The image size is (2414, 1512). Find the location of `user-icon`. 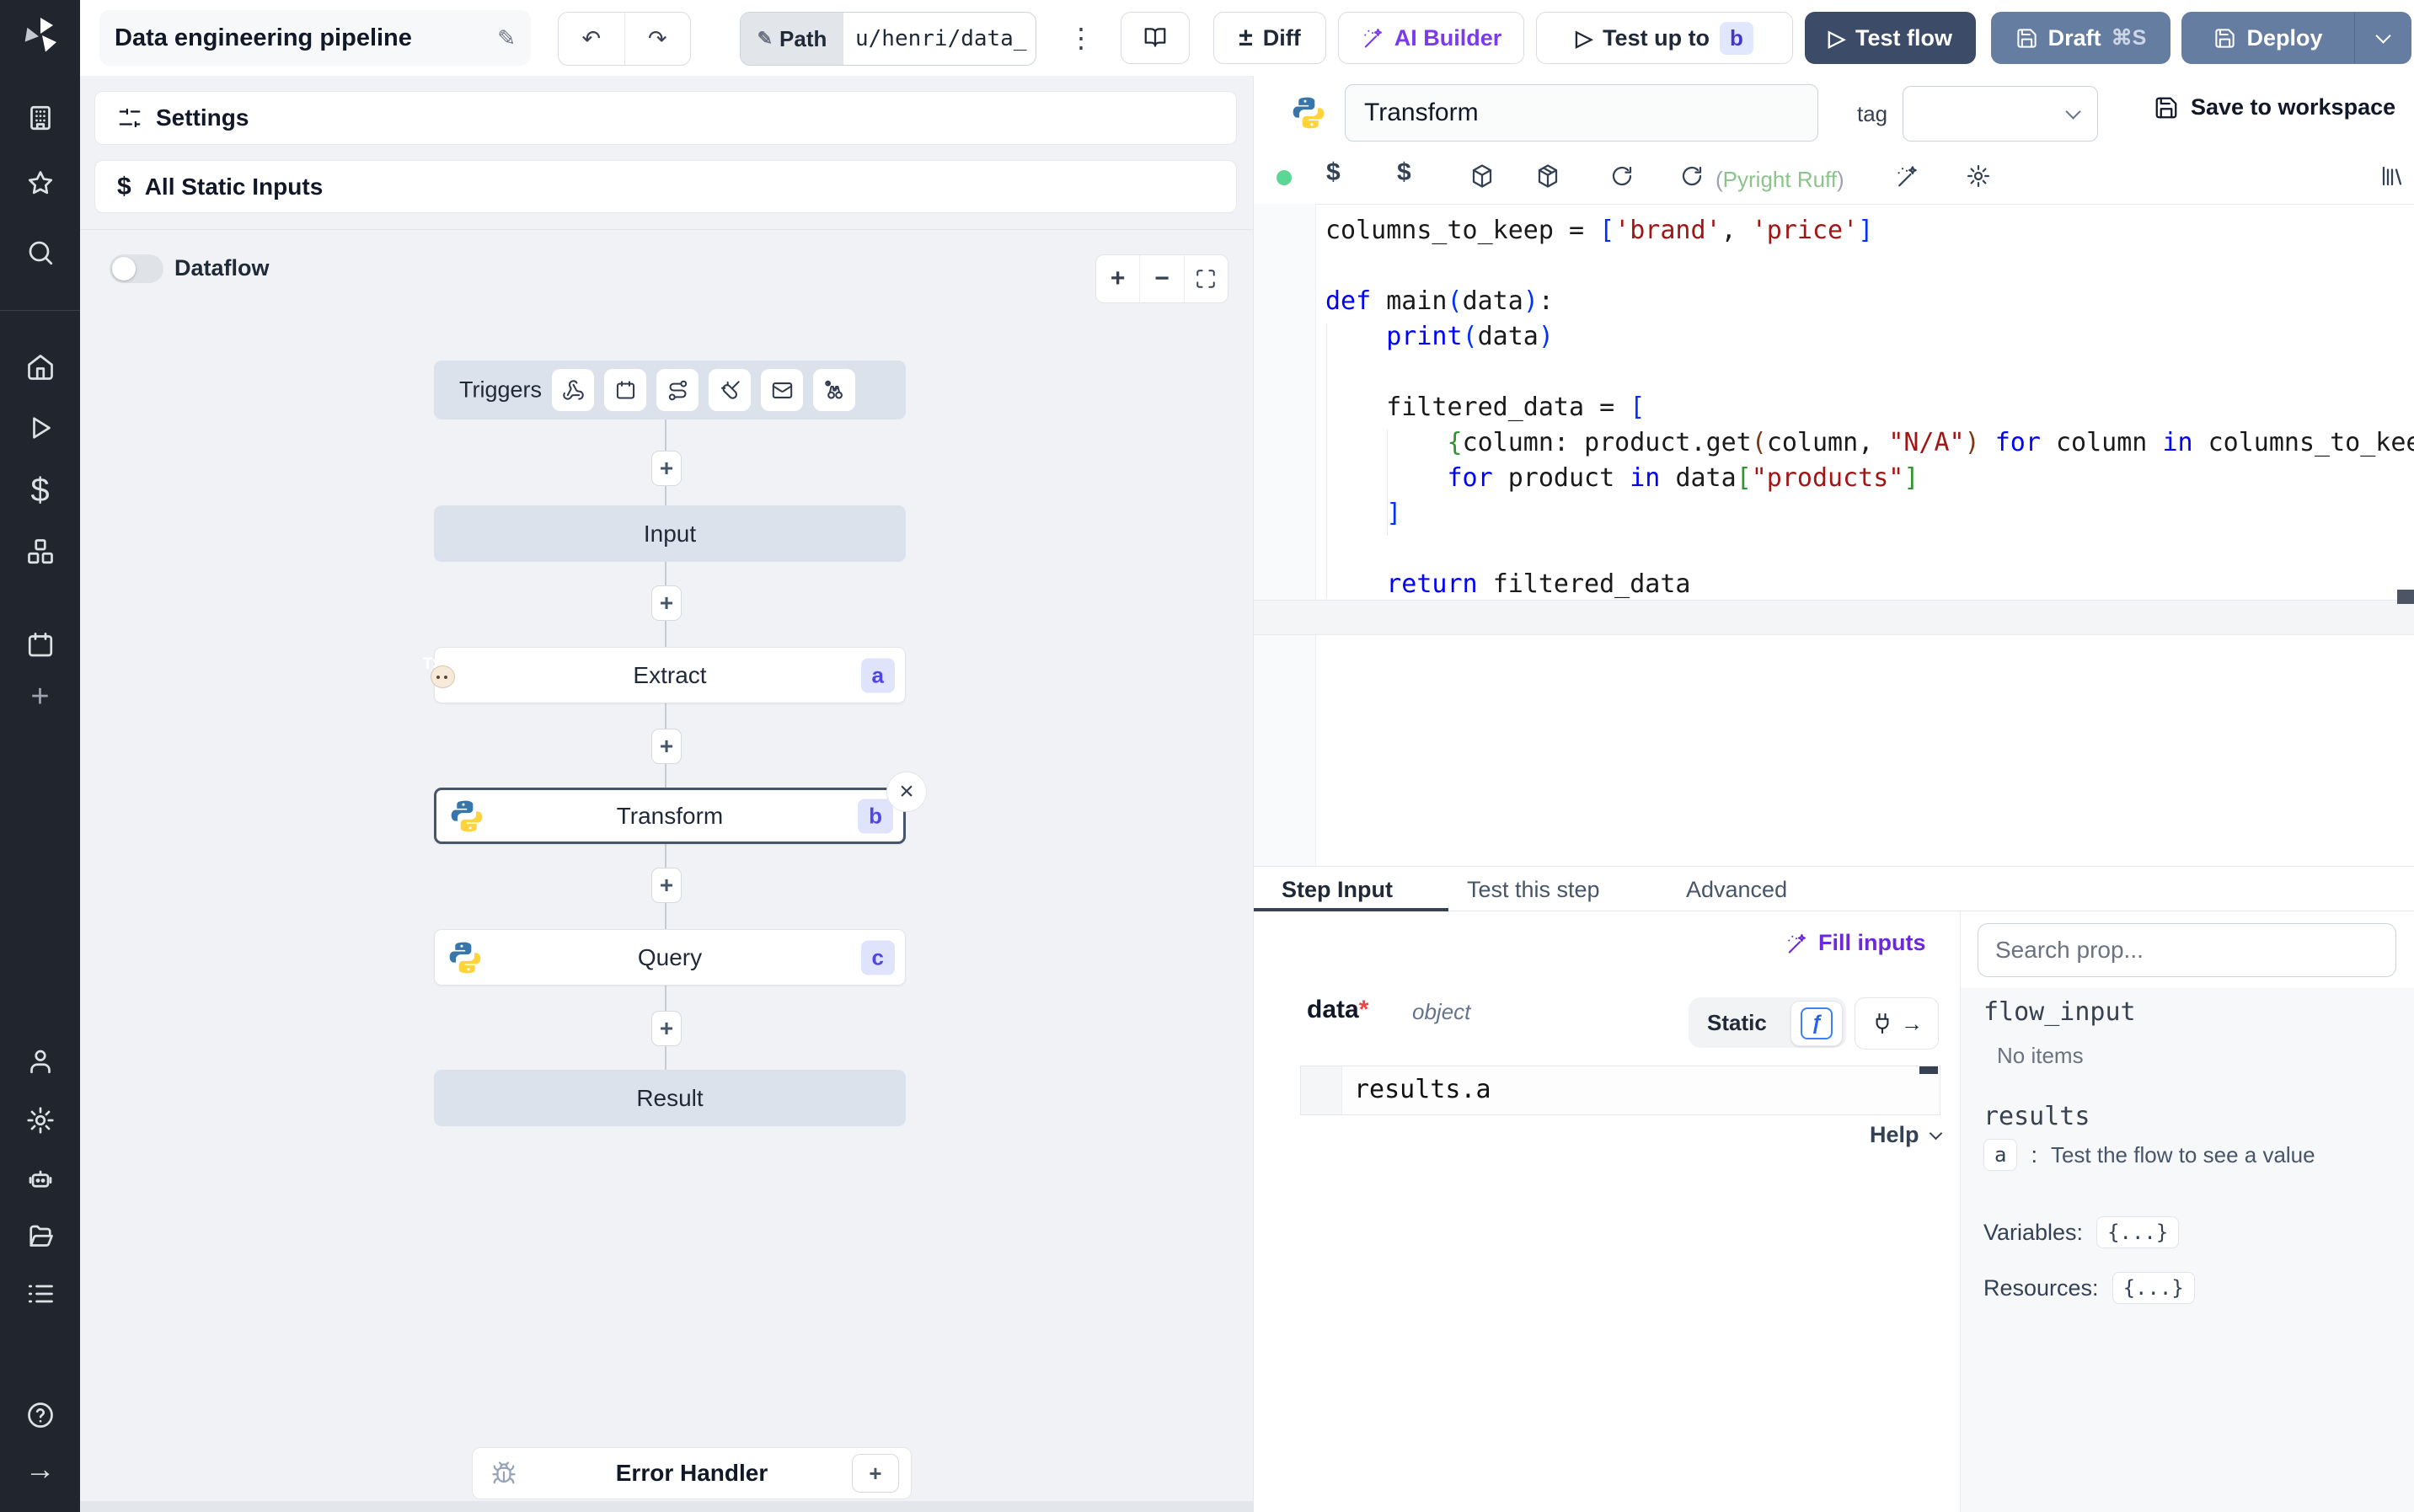

user-icon is located at coordinates (40, 1061).